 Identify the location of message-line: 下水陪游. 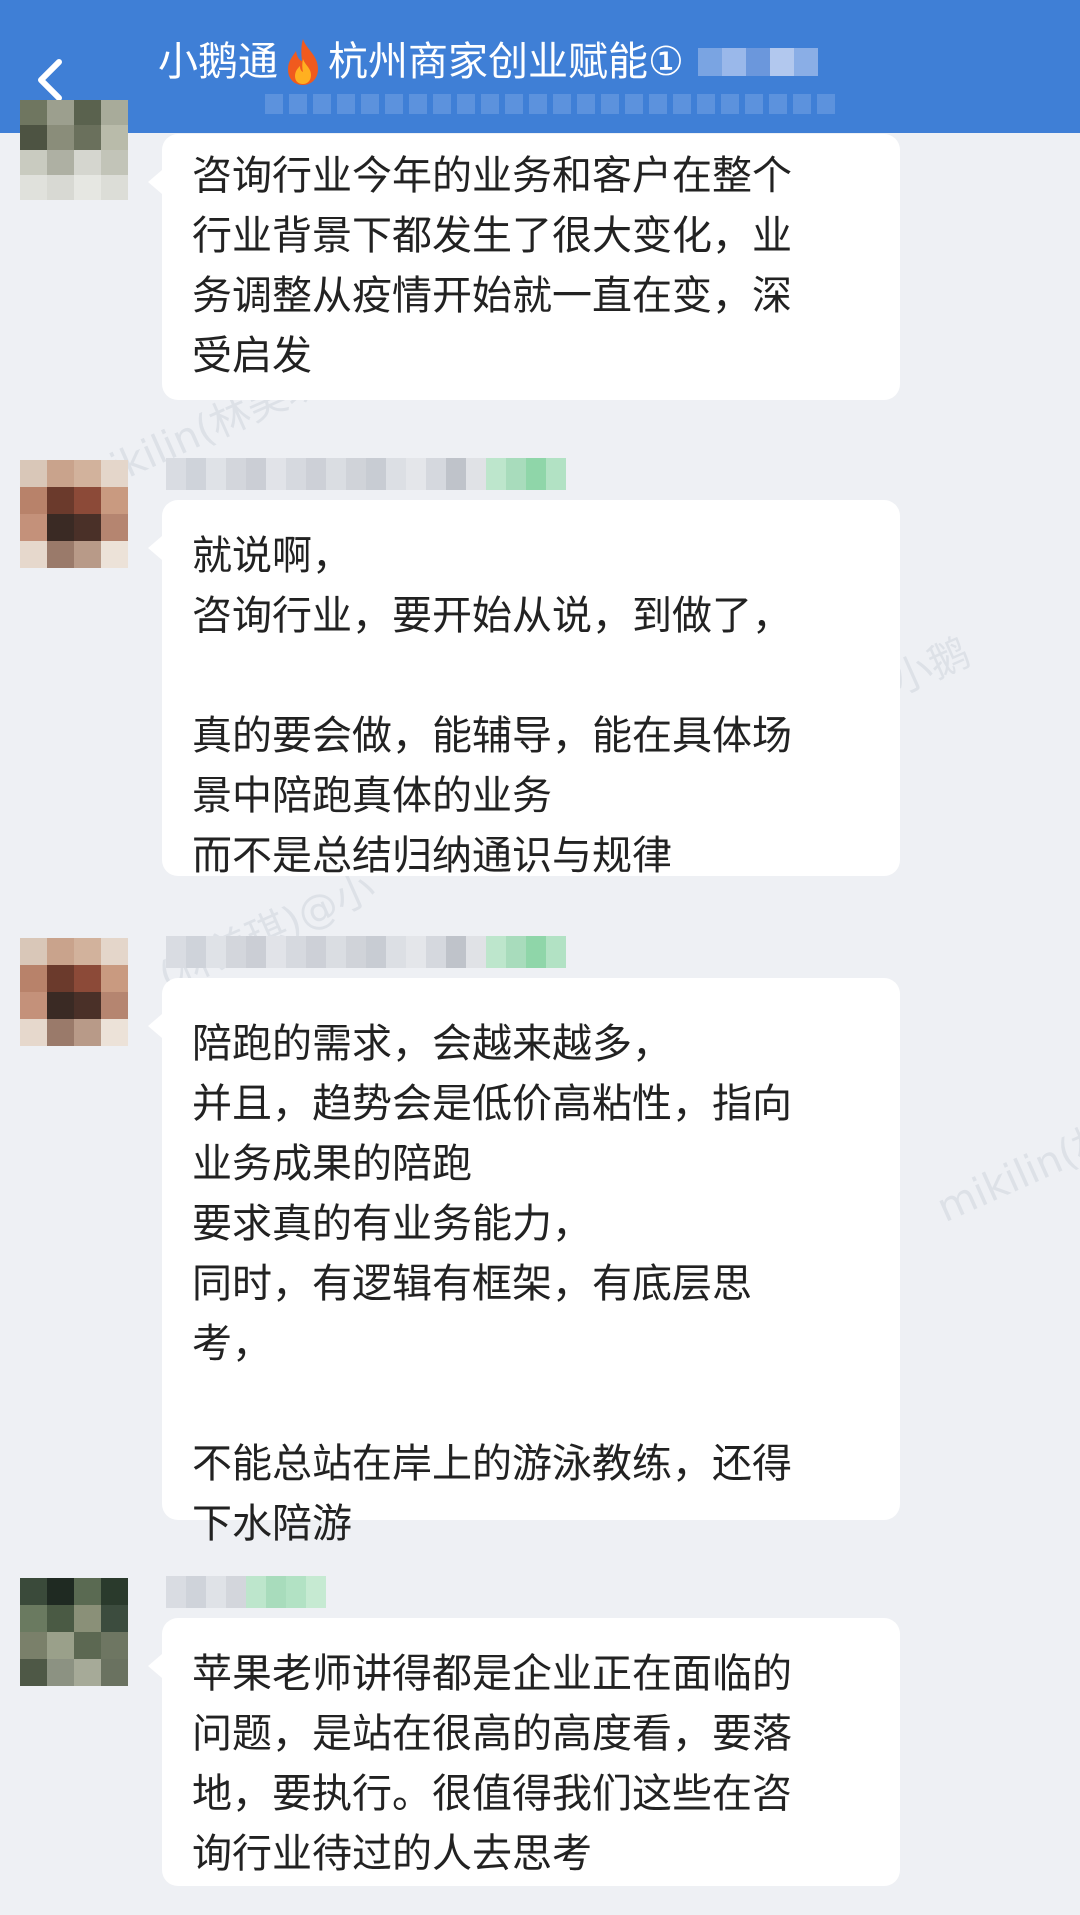
(272, 1524).